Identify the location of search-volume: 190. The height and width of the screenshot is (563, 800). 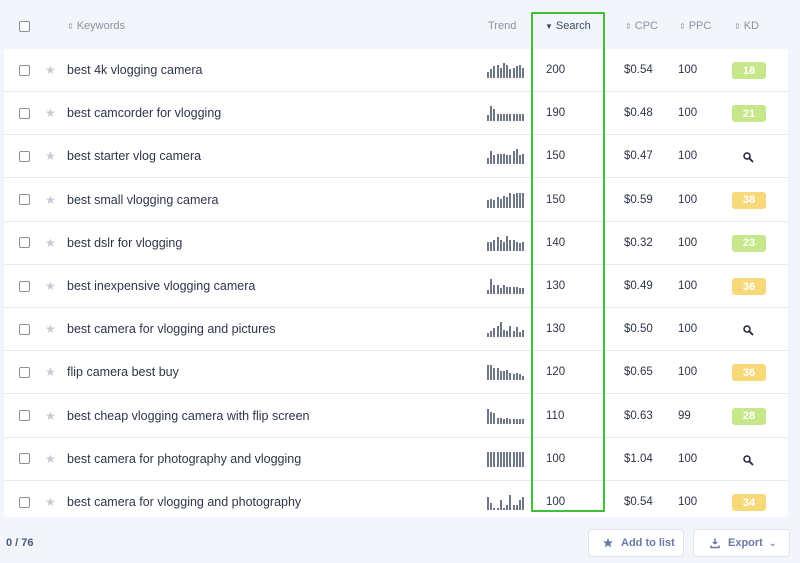
(556, 113).